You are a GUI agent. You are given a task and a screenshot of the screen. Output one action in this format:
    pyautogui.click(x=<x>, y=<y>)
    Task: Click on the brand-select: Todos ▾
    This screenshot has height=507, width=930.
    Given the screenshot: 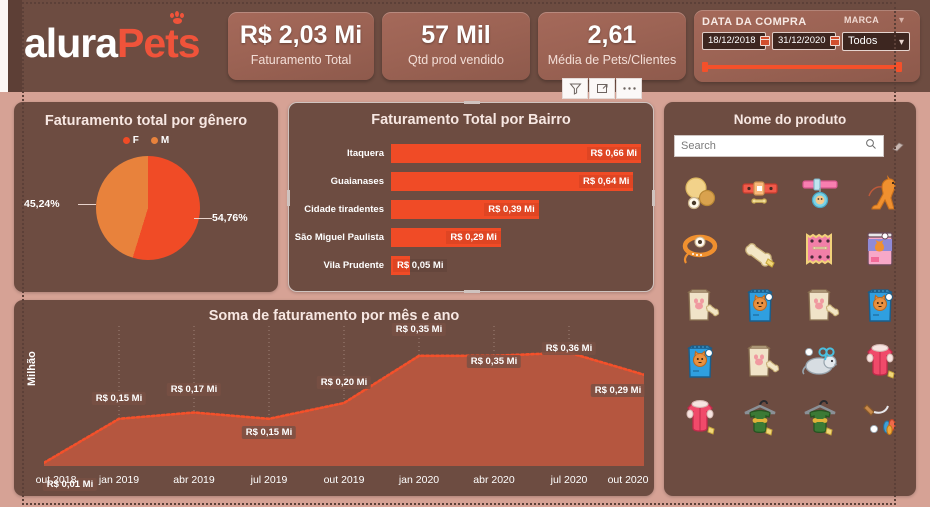 What is the action you would take?
    pyautogui.click(x=876, y=41)
    